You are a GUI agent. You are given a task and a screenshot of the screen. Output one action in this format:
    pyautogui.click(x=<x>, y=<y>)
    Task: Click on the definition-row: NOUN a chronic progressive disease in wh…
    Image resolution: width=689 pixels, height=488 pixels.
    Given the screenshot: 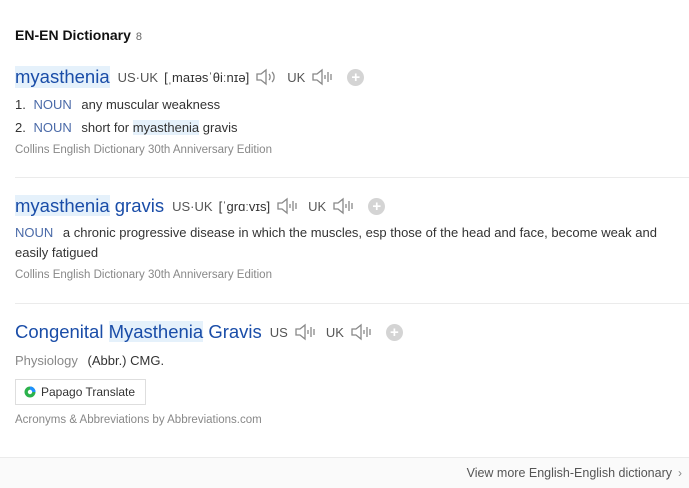 What is the action you would take?
    pyautogui.click(x=352, y=243)
    